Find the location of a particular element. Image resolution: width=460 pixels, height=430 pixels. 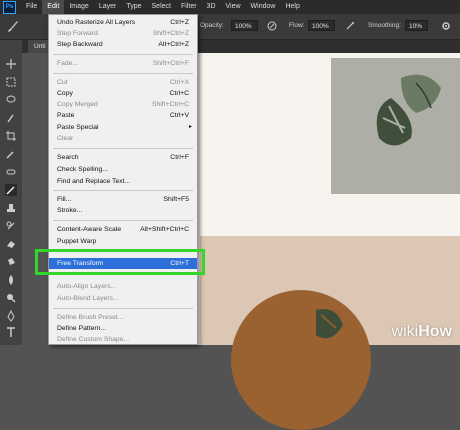

submenu-arrow-icon: ▸ is located at coordinates (190, 127).